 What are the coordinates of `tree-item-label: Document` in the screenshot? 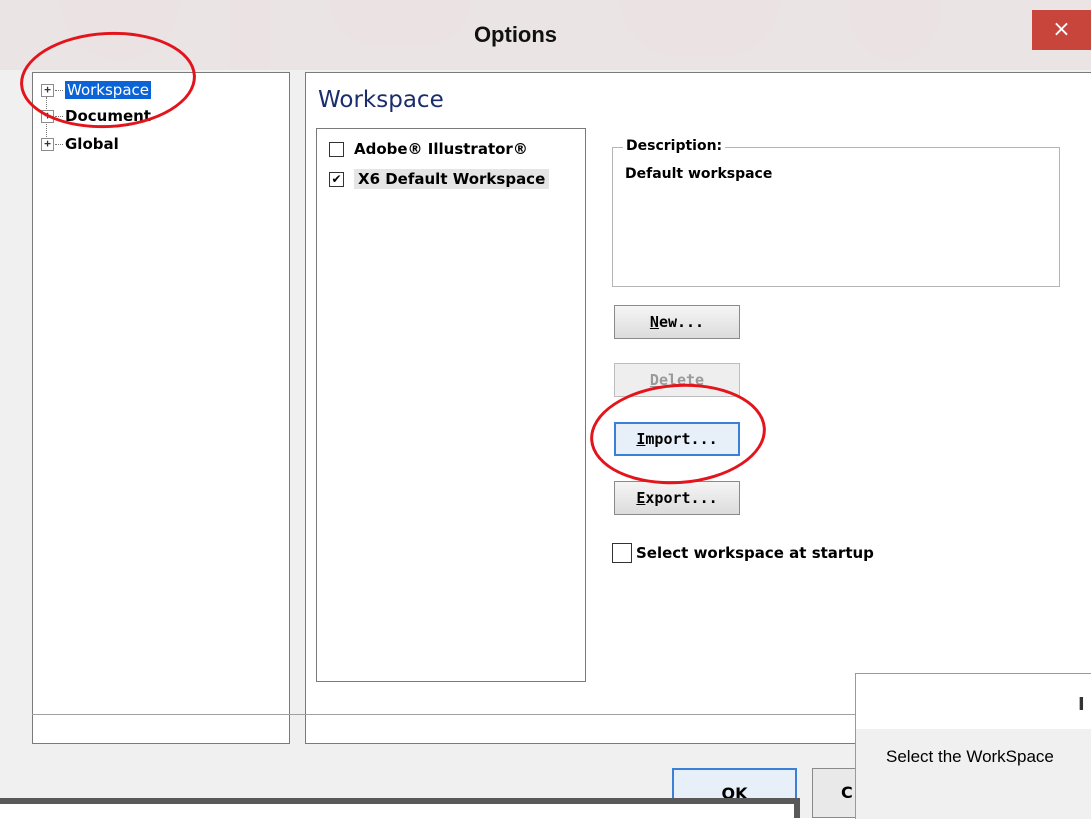 It's located at (108, 116).